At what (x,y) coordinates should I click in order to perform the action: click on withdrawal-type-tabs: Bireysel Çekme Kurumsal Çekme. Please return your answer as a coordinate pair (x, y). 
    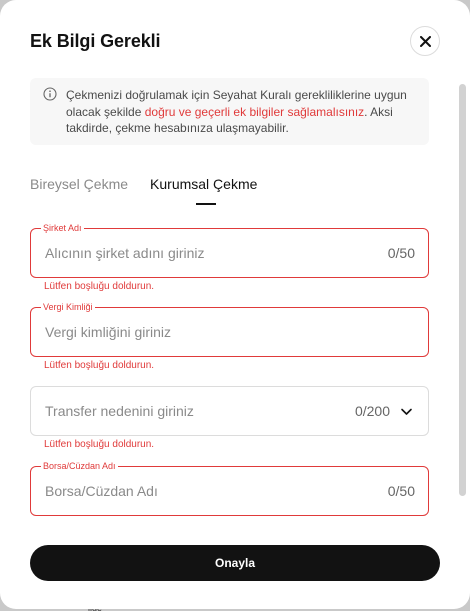
    Looking at the image, I should click on (143, 184).